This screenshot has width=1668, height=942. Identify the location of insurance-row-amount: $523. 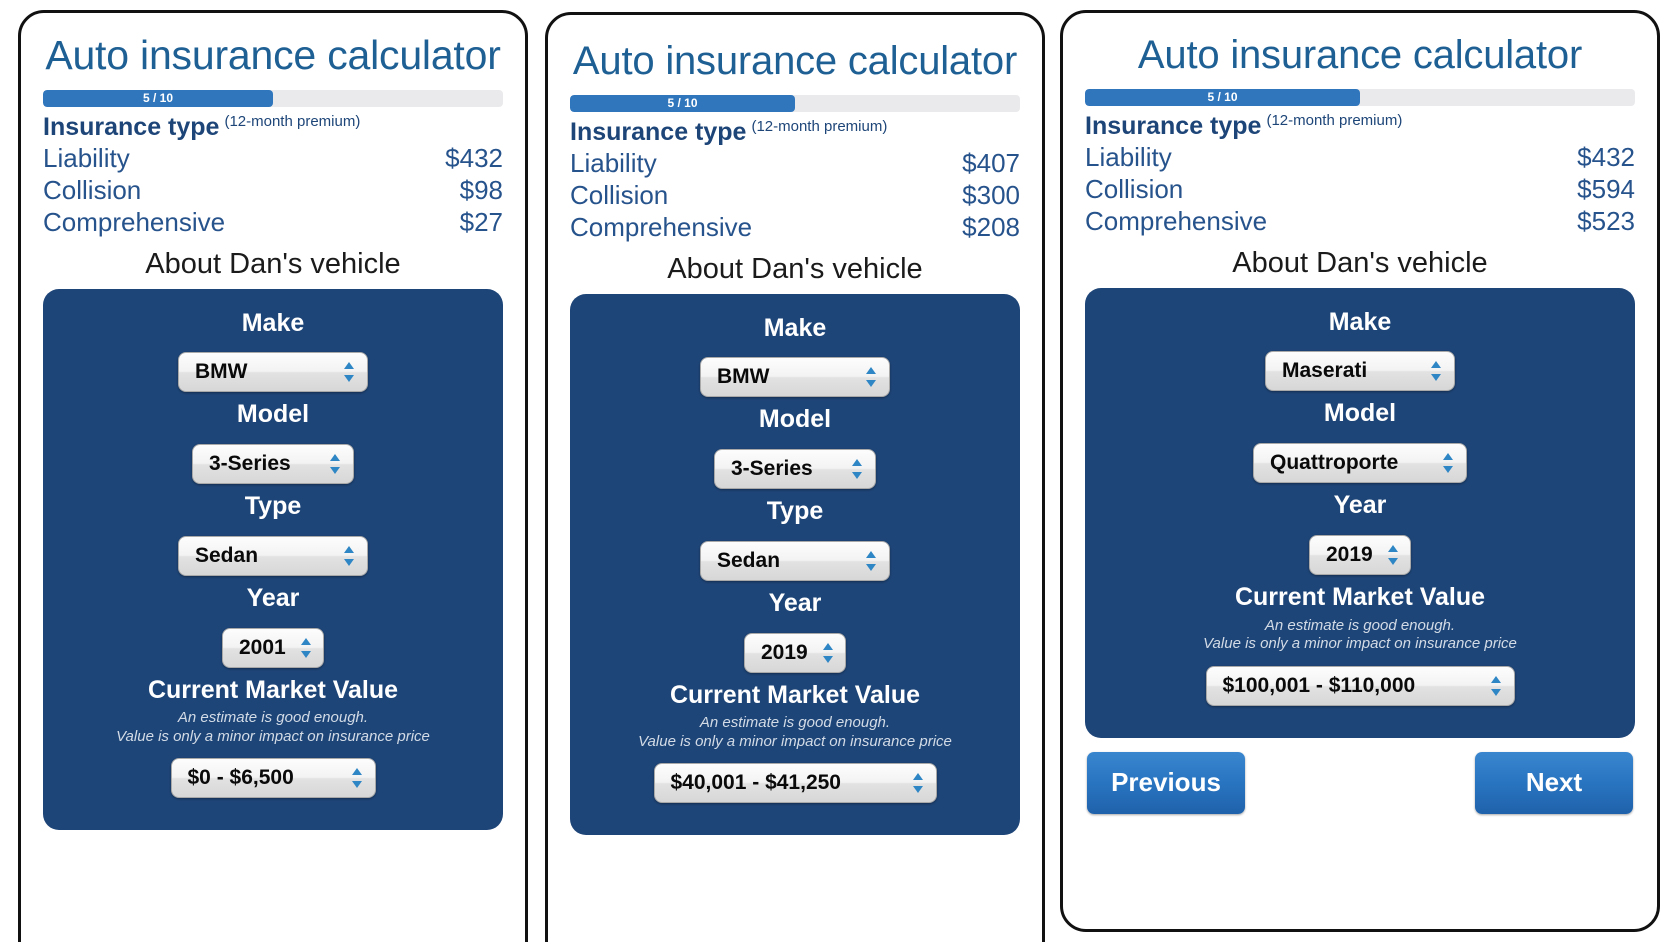
(1606, 221).